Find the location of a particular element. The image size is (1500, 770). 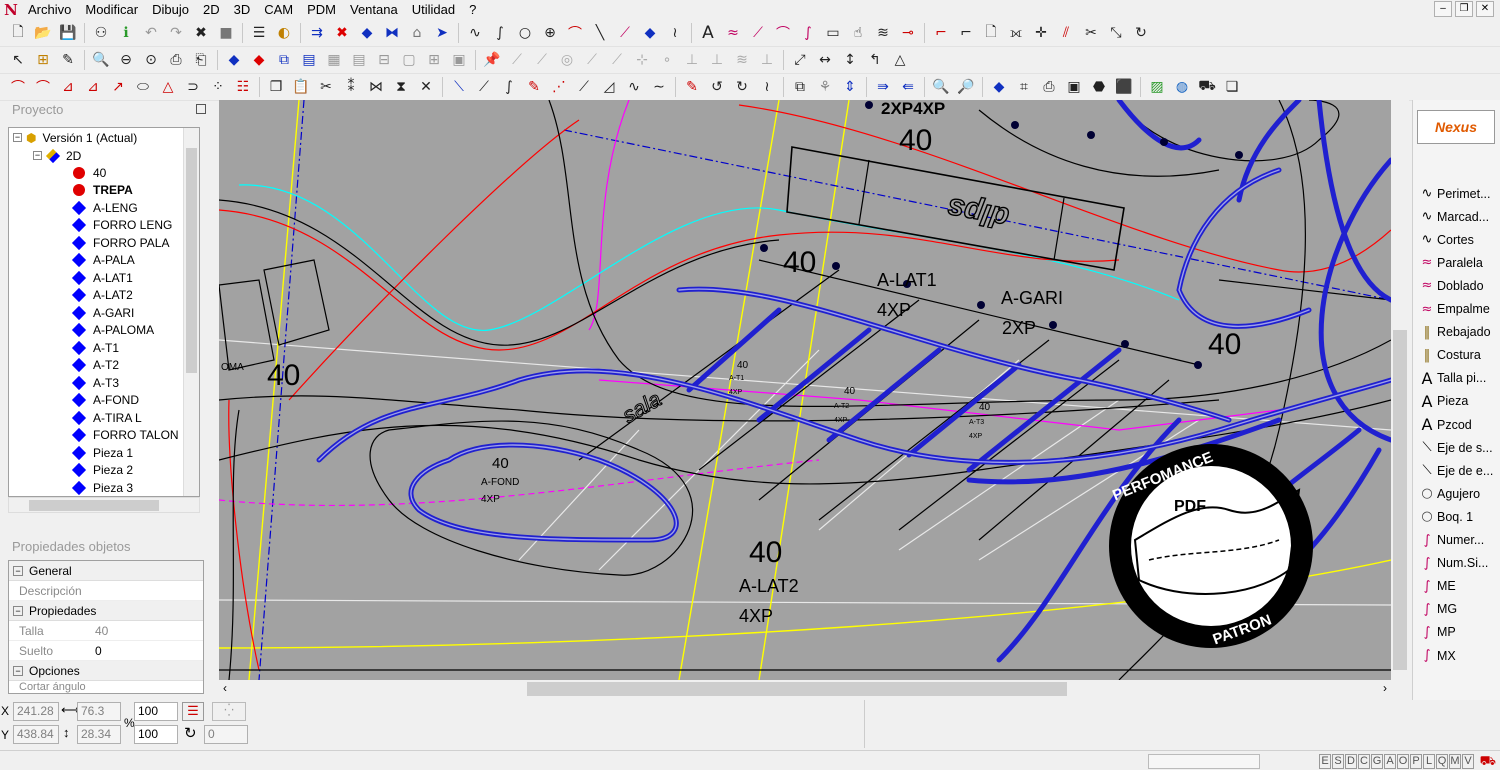

tree-item: A-FOND is located at coordinates (105, 401).